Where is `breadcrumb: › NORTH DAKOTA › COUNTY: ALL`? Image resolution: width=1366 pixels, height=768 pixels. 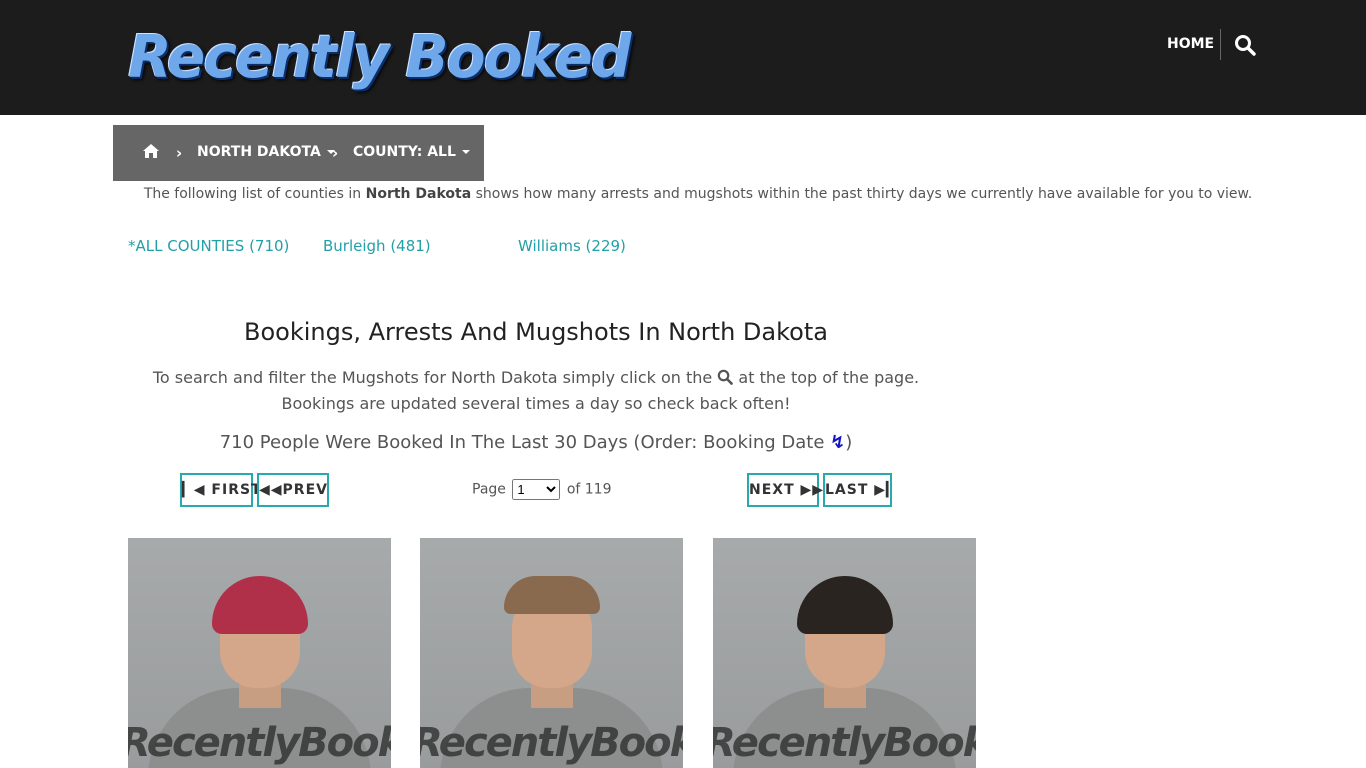 breadcrumb: › NORTH DAKOTA › COUNTY: ALL is located at coordinates (298, 153).